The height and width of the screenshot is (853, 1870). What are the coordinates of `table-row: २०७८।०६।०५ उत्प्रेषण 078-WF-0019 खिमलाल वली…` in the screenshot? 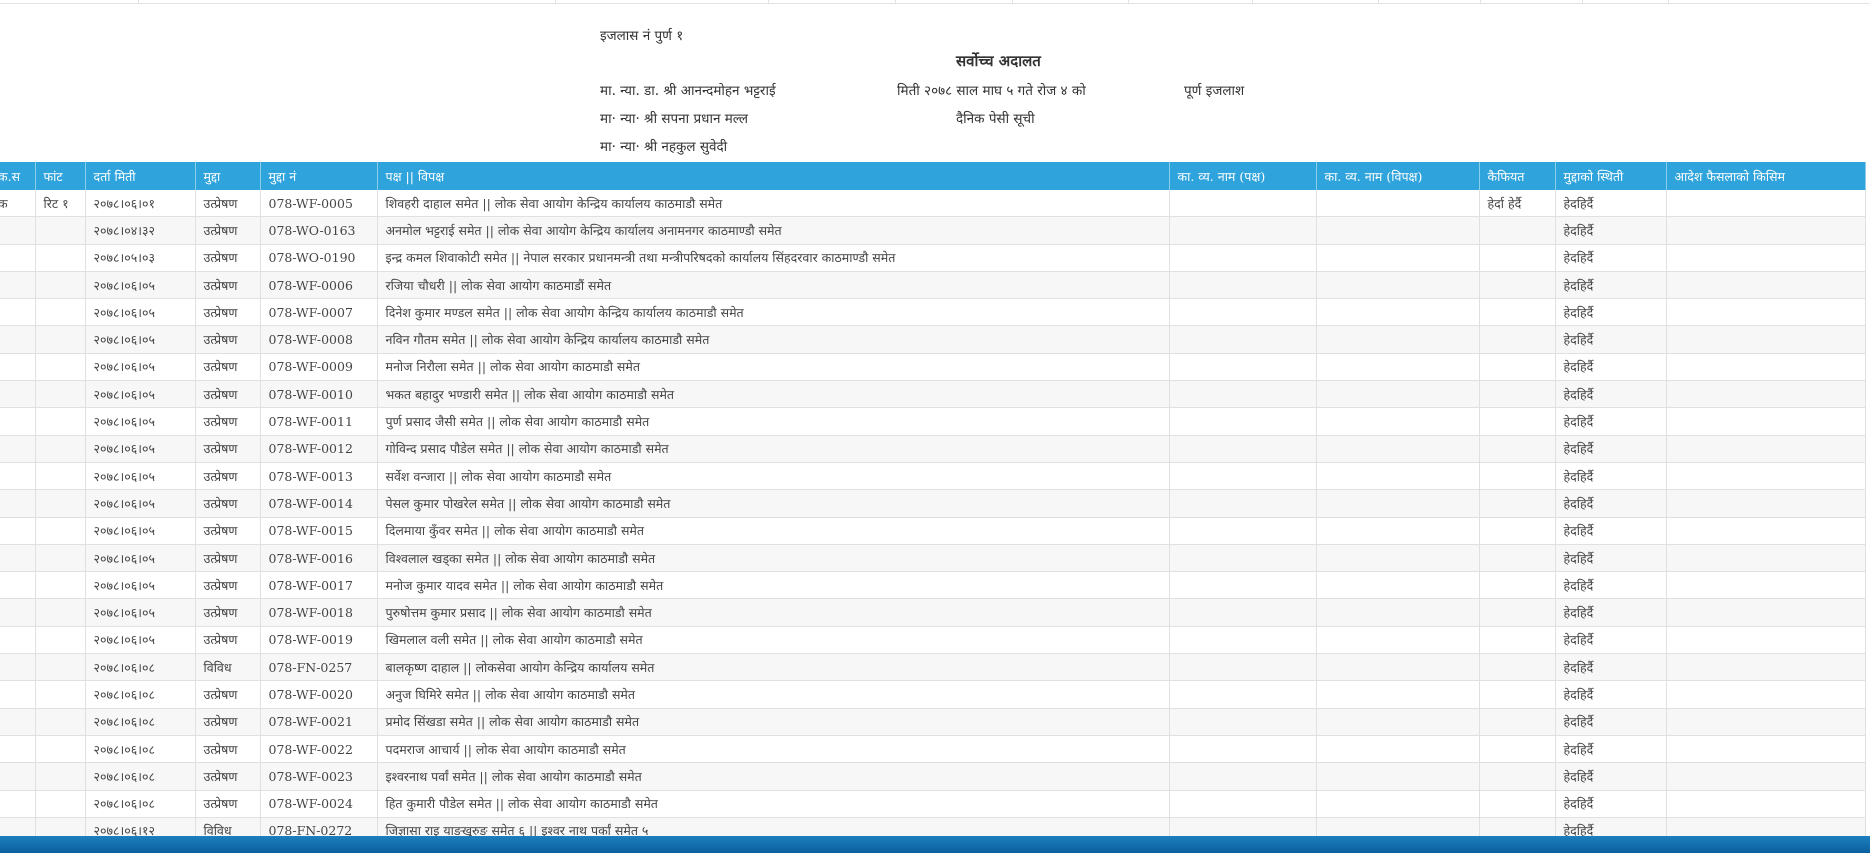 It's located at (933, 640).